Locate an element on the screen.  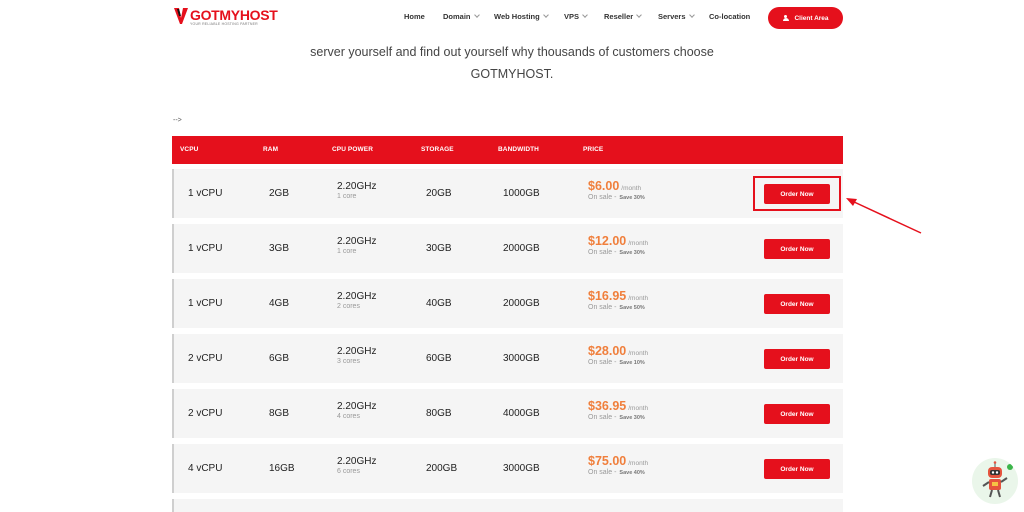
cpu-power: 2.20GHz 3 cores is located at coordinates (356, 355).